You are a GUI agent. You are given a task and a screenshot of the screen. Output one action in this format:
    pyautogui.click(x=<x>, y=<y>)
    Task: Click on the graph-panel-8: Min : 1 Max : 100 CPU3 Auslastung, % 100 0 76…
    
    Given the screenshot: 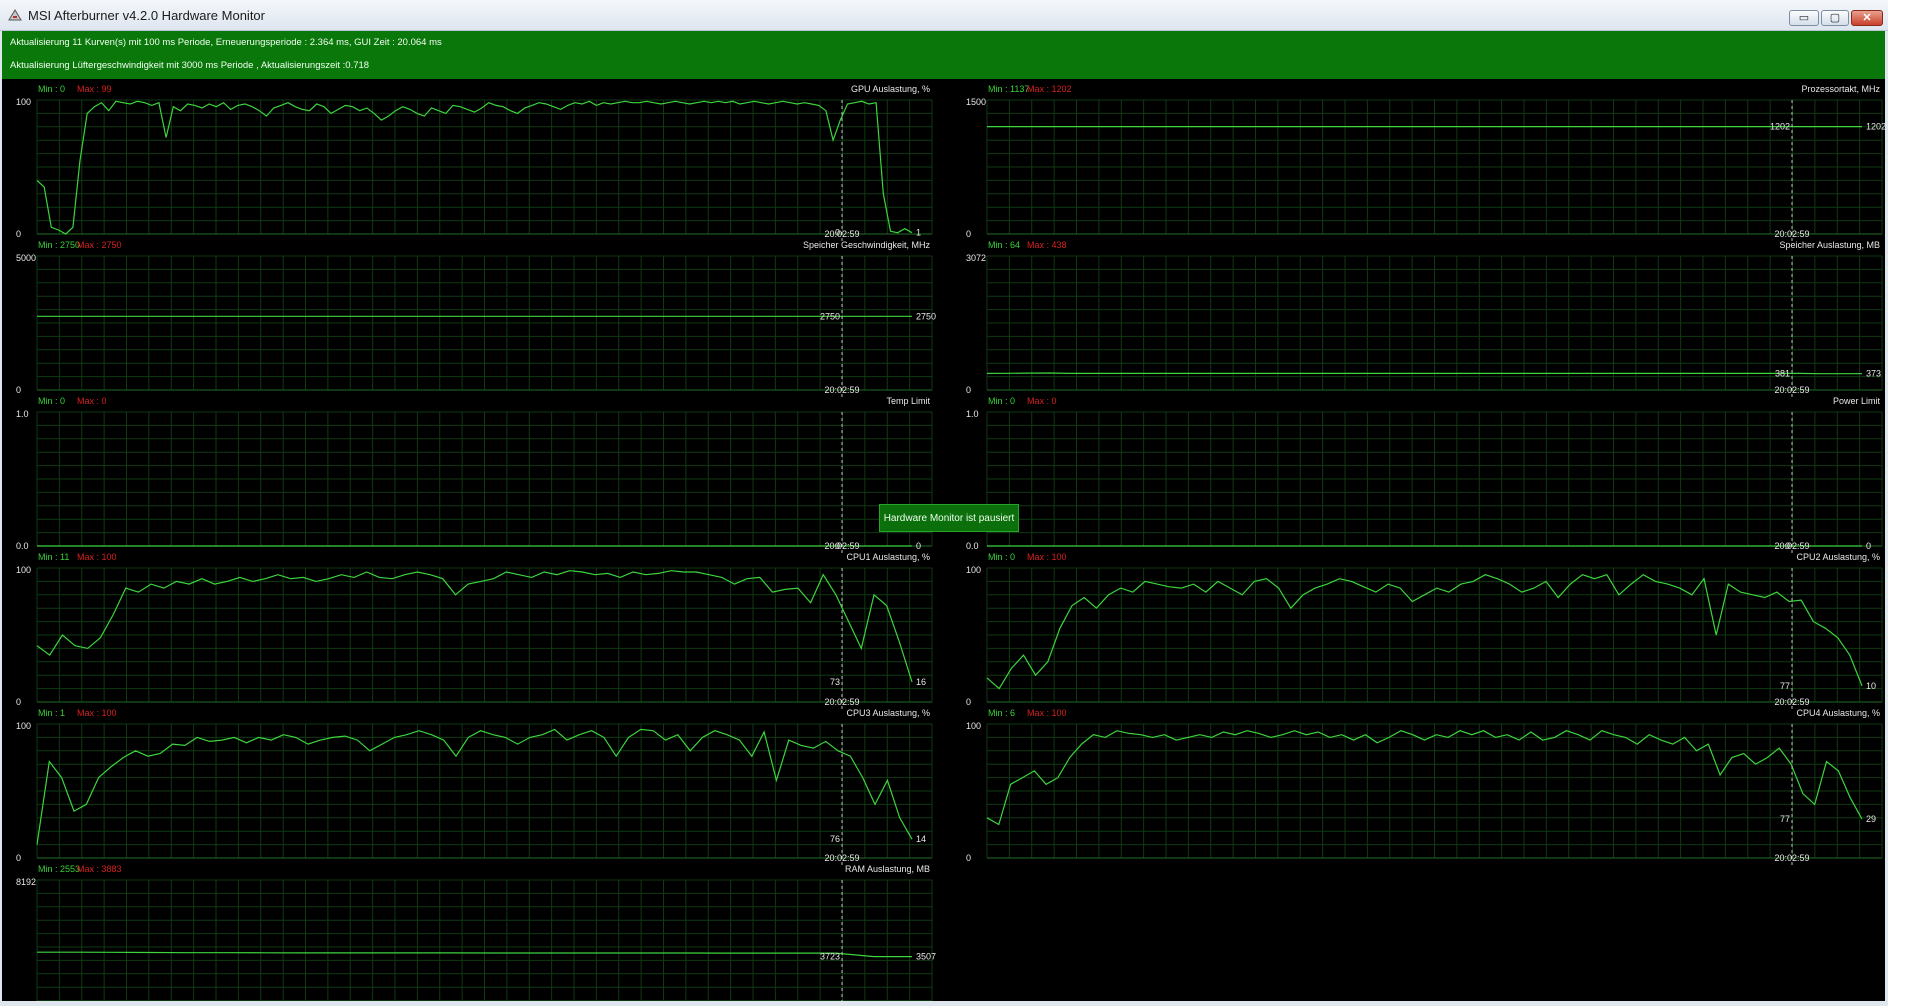 What is the action you would take?
    pyautogui.click(x=474, y=787)
    